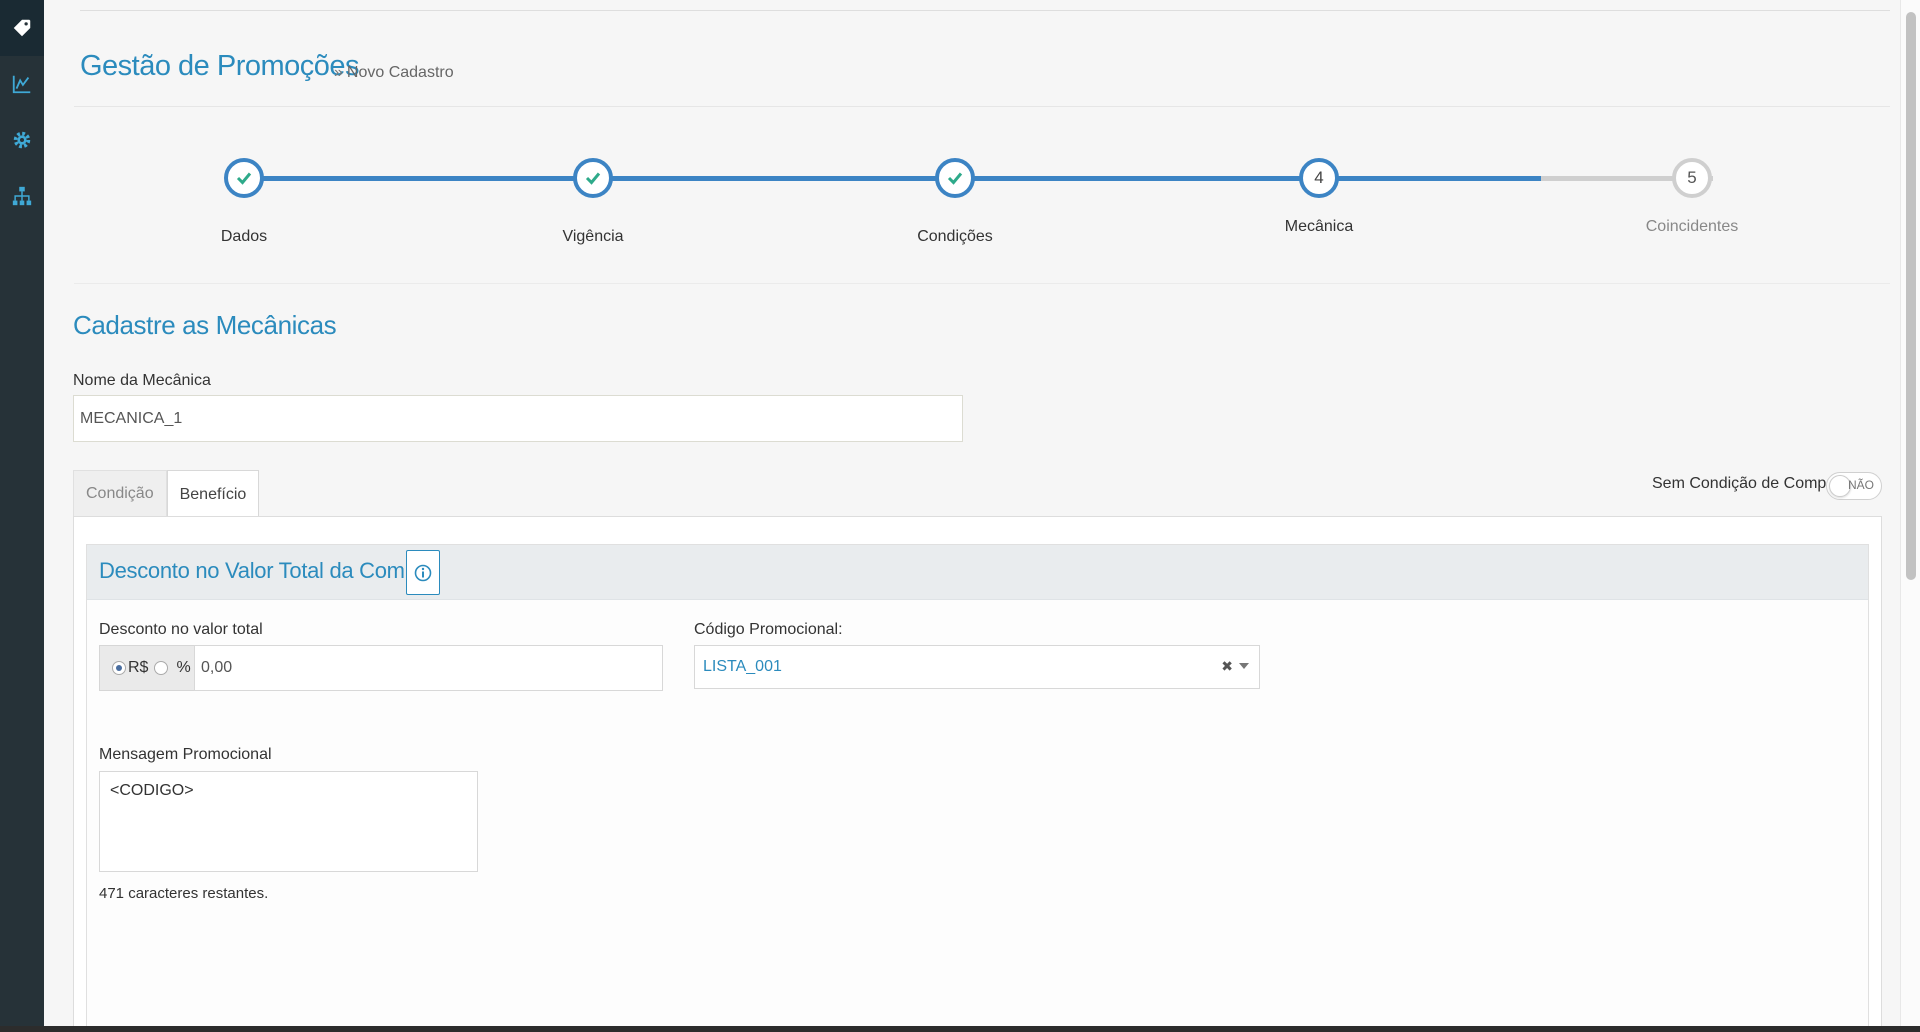 The height and width of the screenshot is (1032, 1920). What do you see at coordinates (960, 1029) in the screenshot?
I see `bottom-edge` at bounding box center [960, 1029].